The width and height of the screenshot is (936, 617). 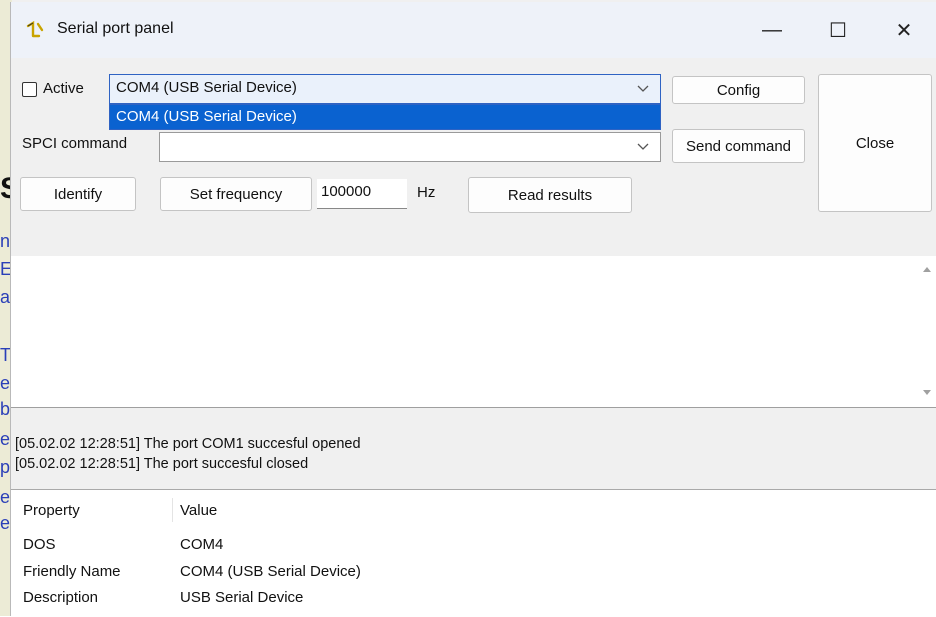 I want to click on frequency-value: 100000, so click(x=346, y=191).